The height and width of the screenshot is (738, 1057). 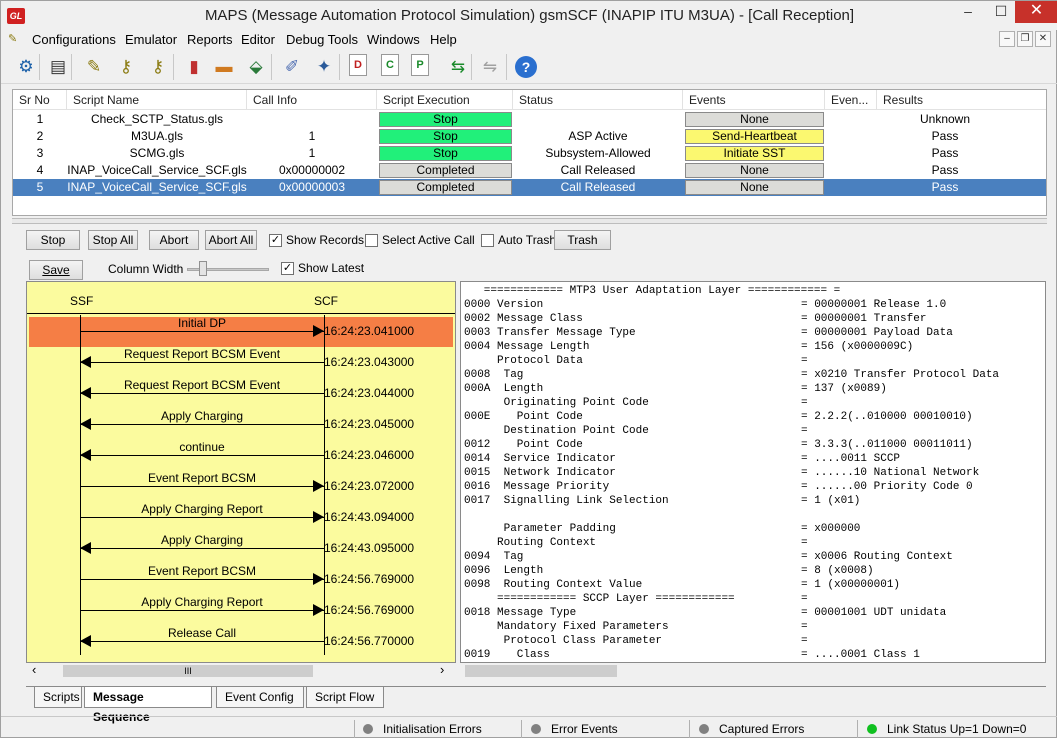 I want to click on edit-pencil-icon: ✐, so click(x=292, y=67).